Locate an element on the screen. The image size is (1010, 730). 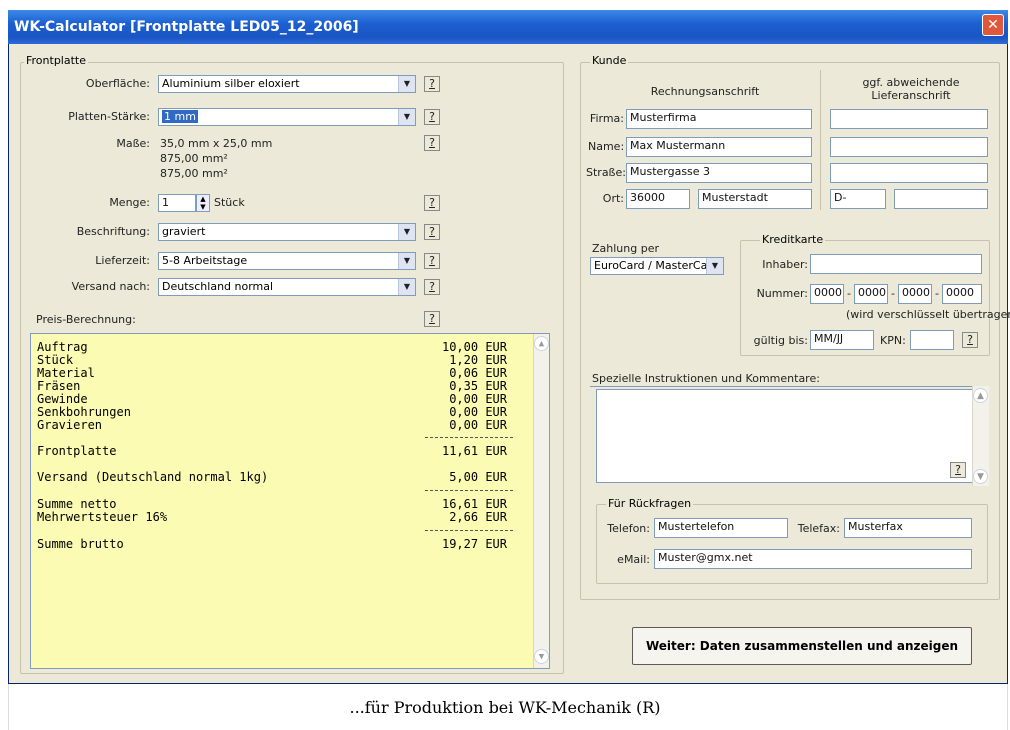
platten-staerke-select: 1 mm ▼ is located at coordinates (287, 117).